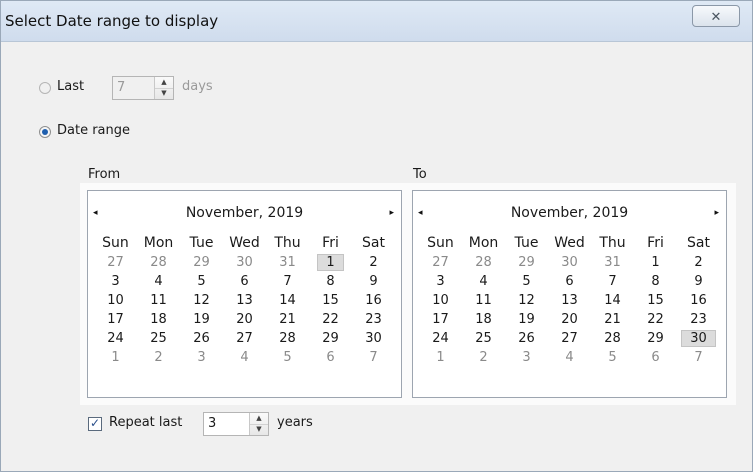 This screenshot has height=472, width=753. Describe the element at coordinates (95, 423) in the screenshot. I see `repeat-last-checkbox: ✓` at that location.